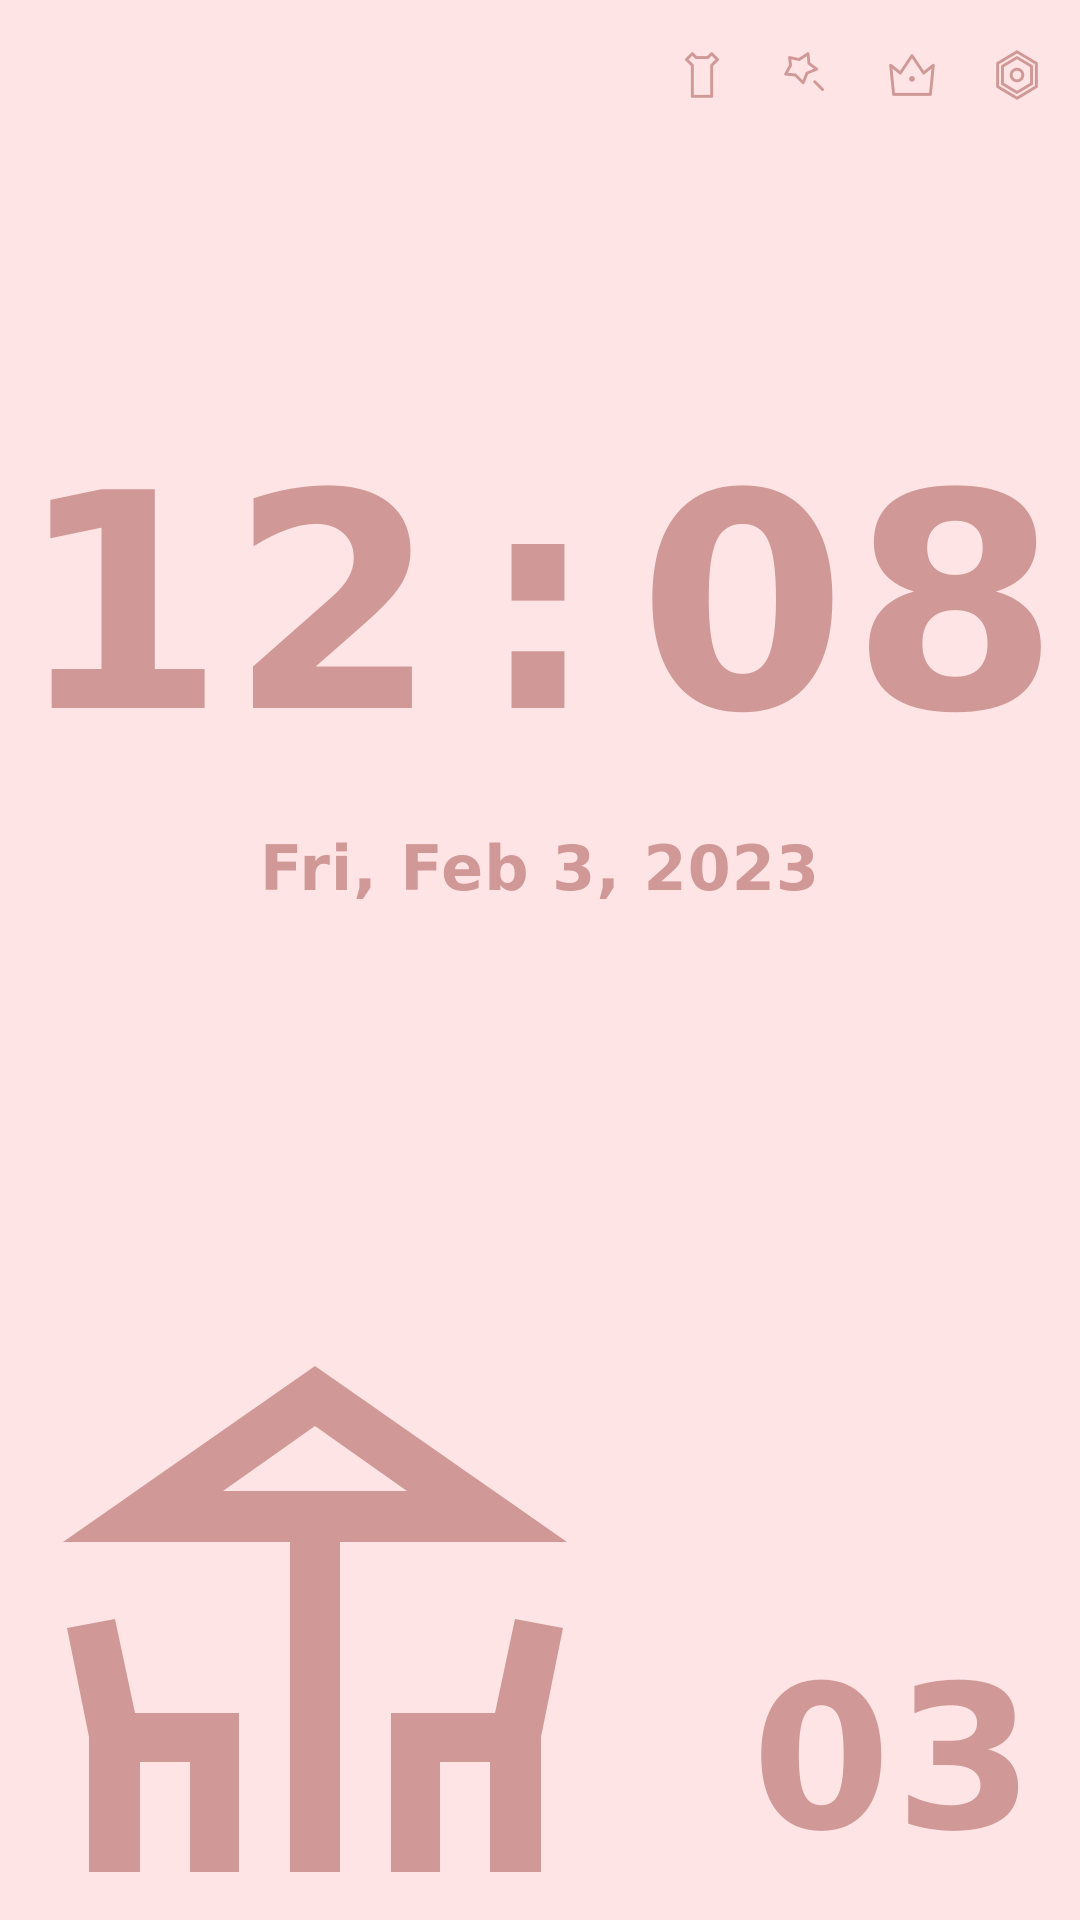  What do you see at coordinates (540, 868) in the screenshot?
I see `clock-date: Fri, Feb 3, 2023` at bounding box center [540, 868].